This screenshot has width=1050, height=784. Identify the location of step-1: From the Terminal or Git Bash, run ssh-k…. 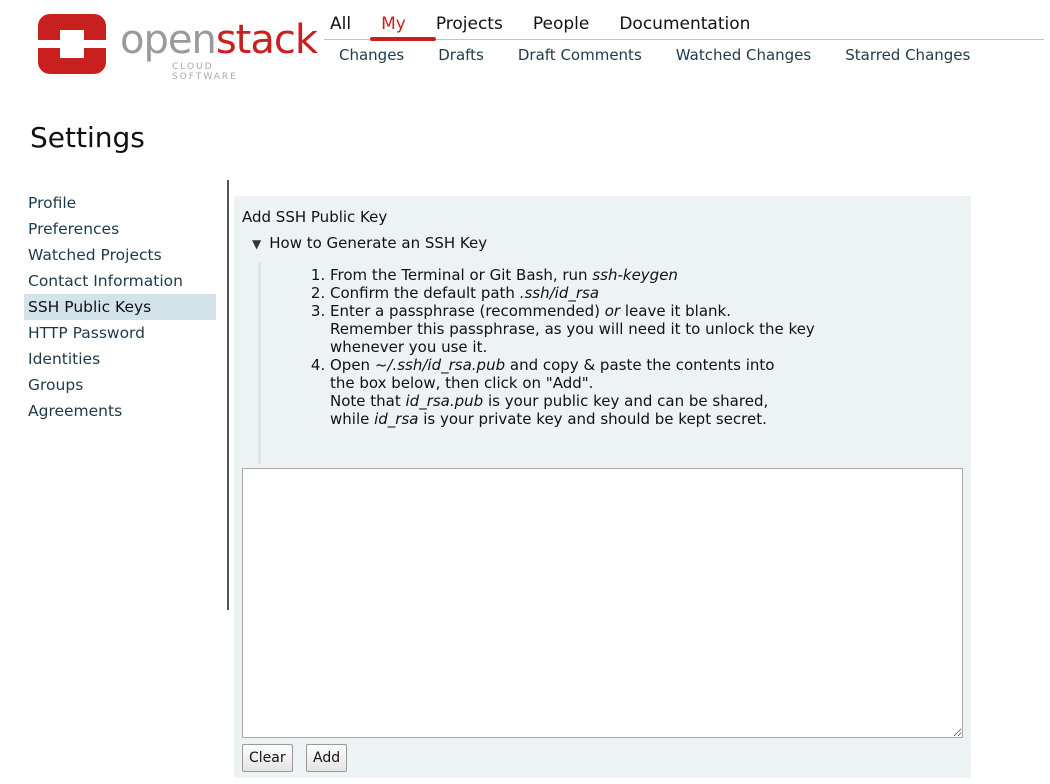
(610, 275).